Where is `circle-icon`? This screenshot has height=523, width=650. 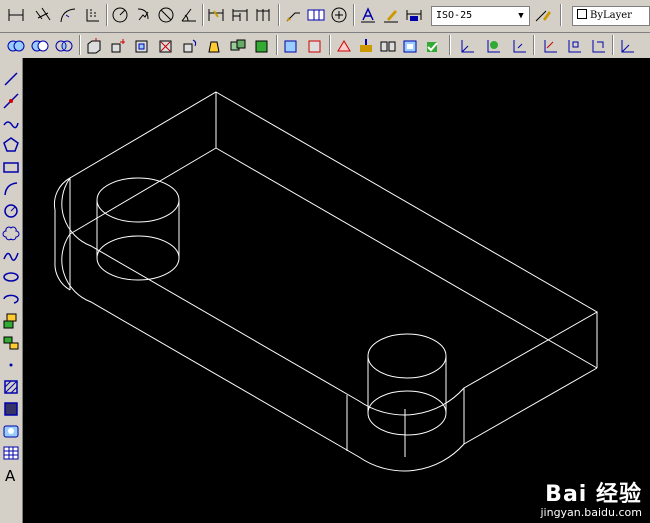 circle-icon is located at coordinates (11, 211).